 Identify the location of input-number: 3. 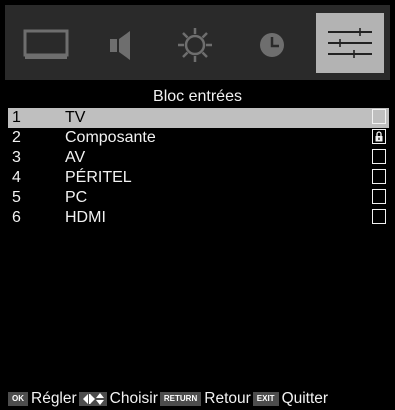
(16, 157).